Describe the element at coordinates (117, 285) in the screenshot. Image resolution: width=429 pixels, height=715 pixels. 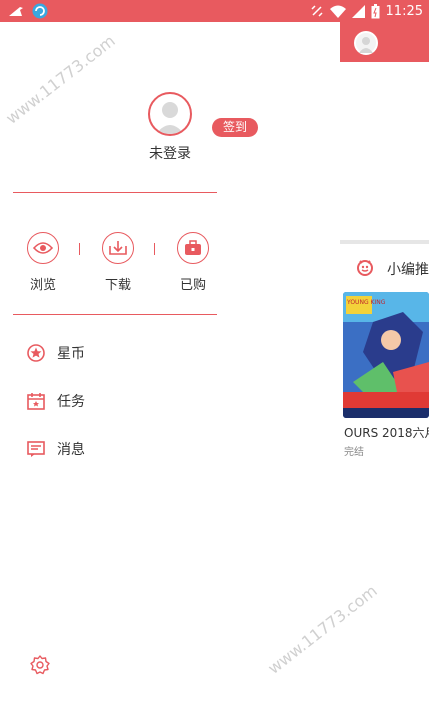
I see `quick-action-label: 下载` at that location.